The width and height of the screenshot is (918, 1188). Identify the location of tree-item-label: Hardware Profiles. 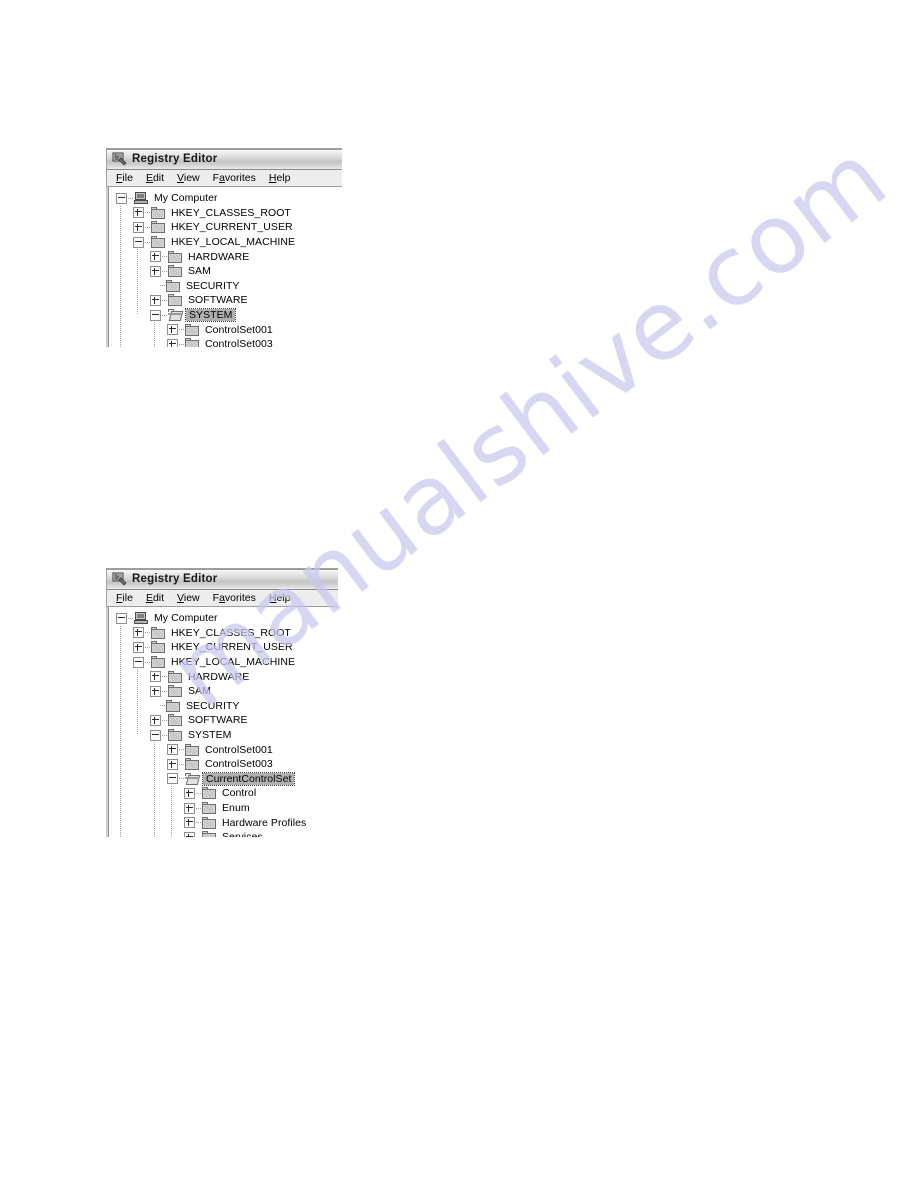
(264, 822).